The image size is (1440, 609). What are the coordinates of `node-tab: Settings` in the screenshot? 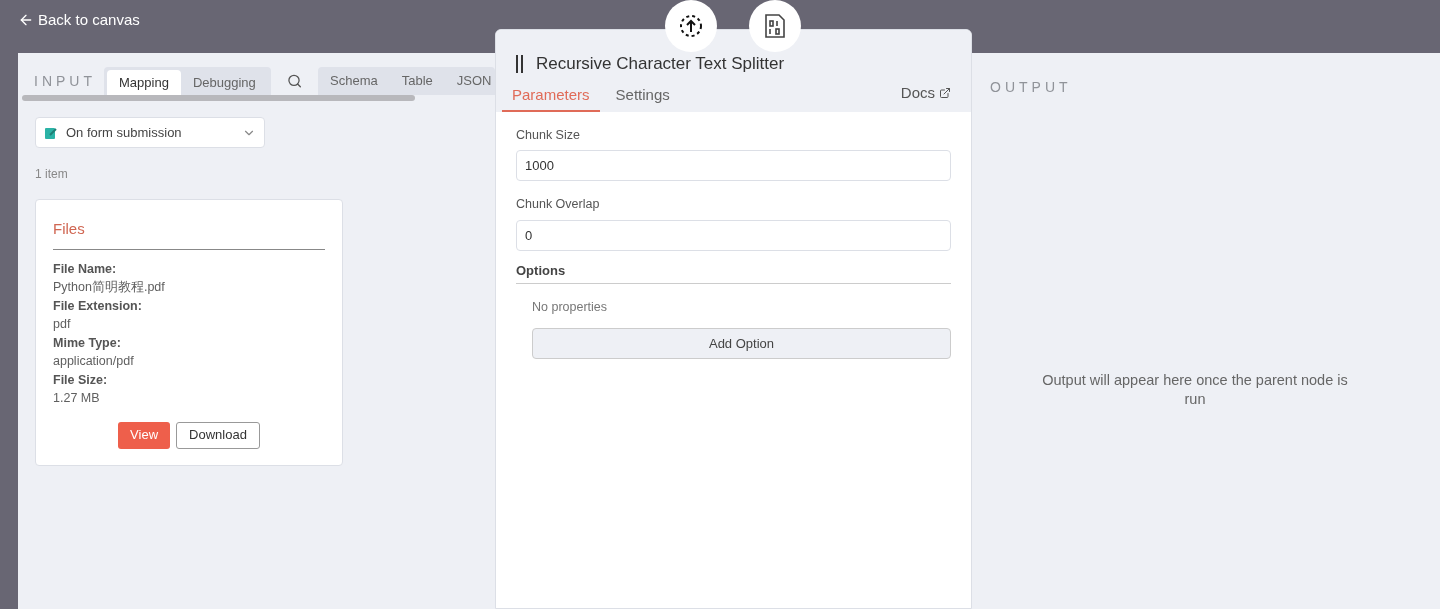 It's located at (642, 96).